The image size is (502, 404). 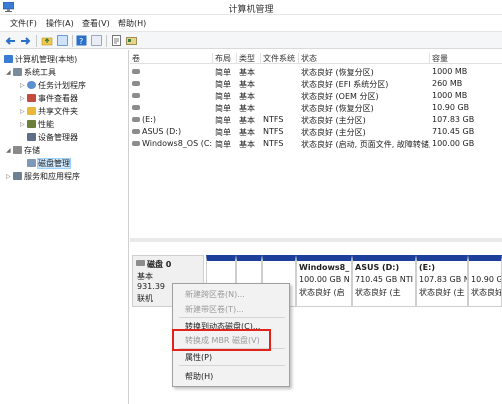 What do you see at coordinates (23, 150) in the screenshot?
I see `tree-storage: ◢ 存储` at bounding box center [23, 150].